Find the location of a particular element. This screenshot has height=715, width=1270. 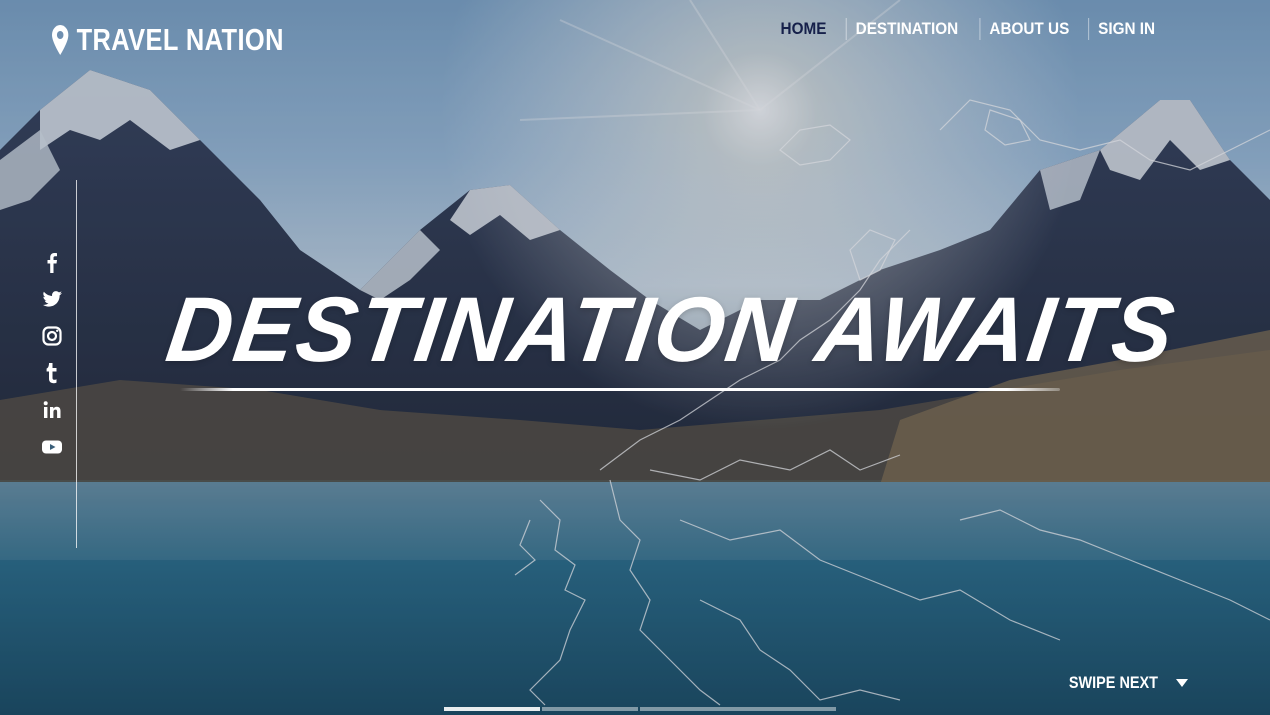

swipe-next-label: SWIPE NEXT is located at coordinates (1114, 682).